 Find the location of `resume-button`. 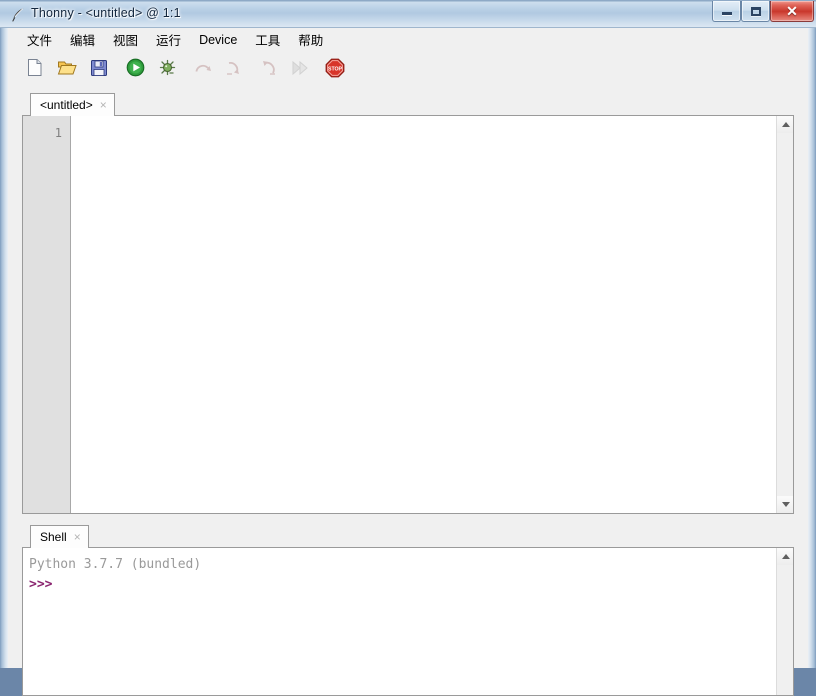

resume-button is located at coordinates (299, 70).